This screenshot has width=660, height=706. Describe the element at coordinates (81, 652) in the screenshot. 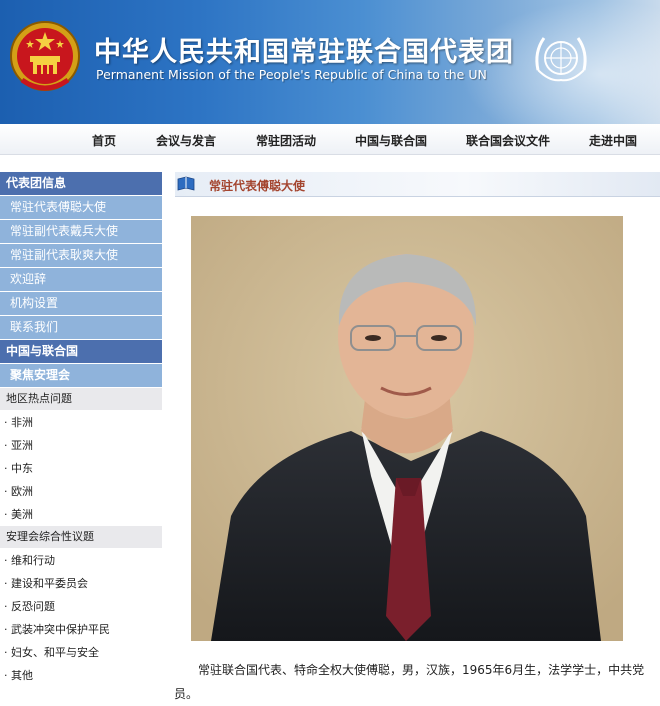

I see `sidebar-item-women-peace-security: · 妇女、和平与安全` at that location.